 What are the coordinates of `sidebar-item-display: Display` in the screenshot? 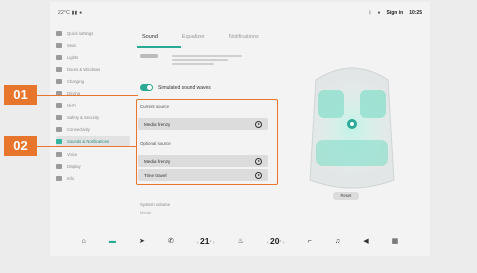 It's located at (93, 166).